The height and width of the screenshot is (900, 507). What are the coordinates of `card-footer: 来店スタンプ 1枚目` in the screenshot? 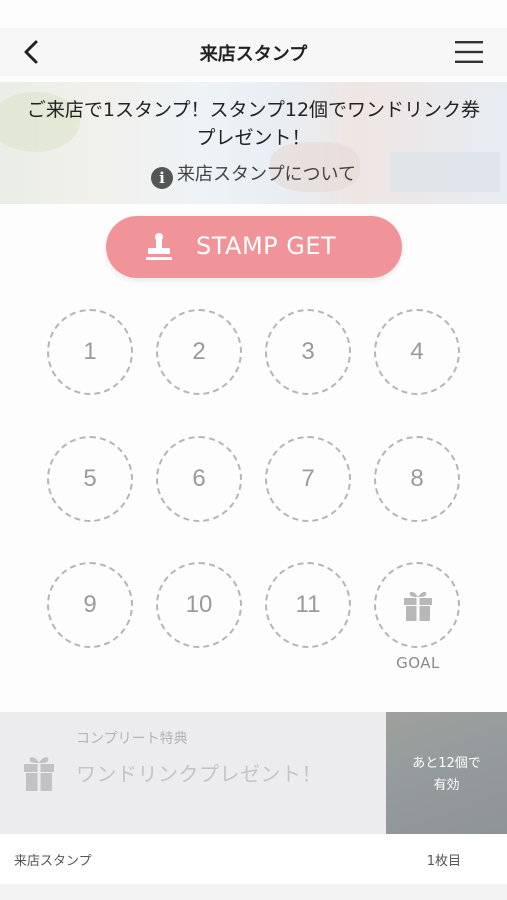 It's located at (253, 859).